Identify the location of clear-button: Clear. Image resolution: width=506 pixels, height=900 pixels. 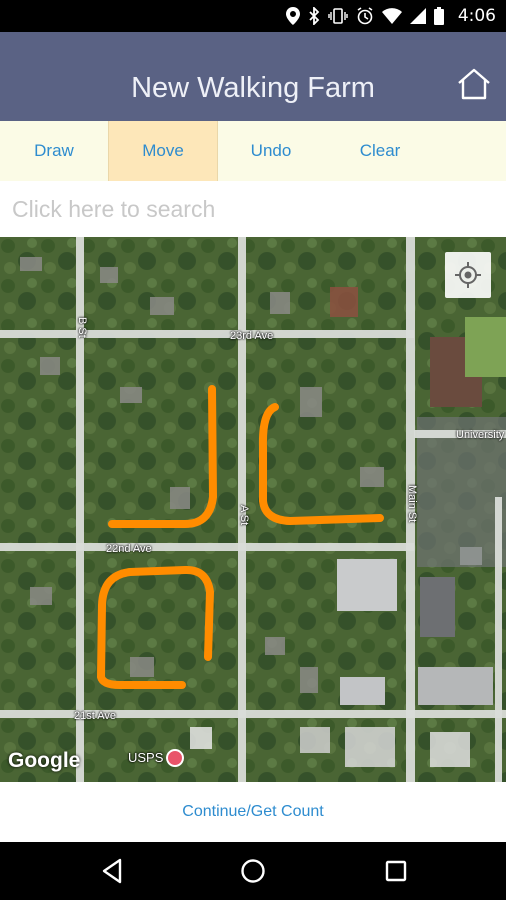
(380, 151).